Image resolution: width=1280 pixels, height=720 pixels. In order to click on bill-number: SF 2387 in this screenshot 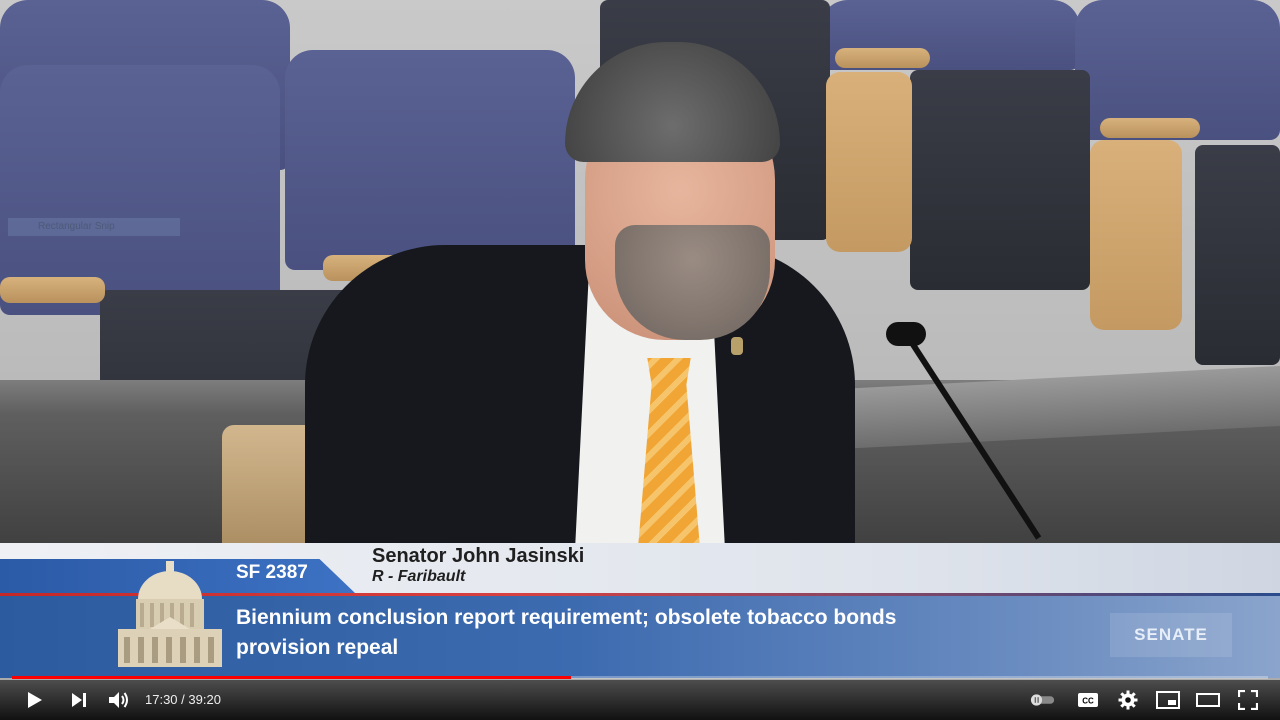, I will do `click(272, 572)`.